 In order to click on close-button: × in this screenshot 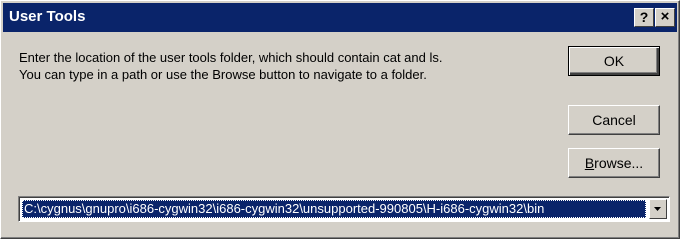, I will do `click(665, 17)`.